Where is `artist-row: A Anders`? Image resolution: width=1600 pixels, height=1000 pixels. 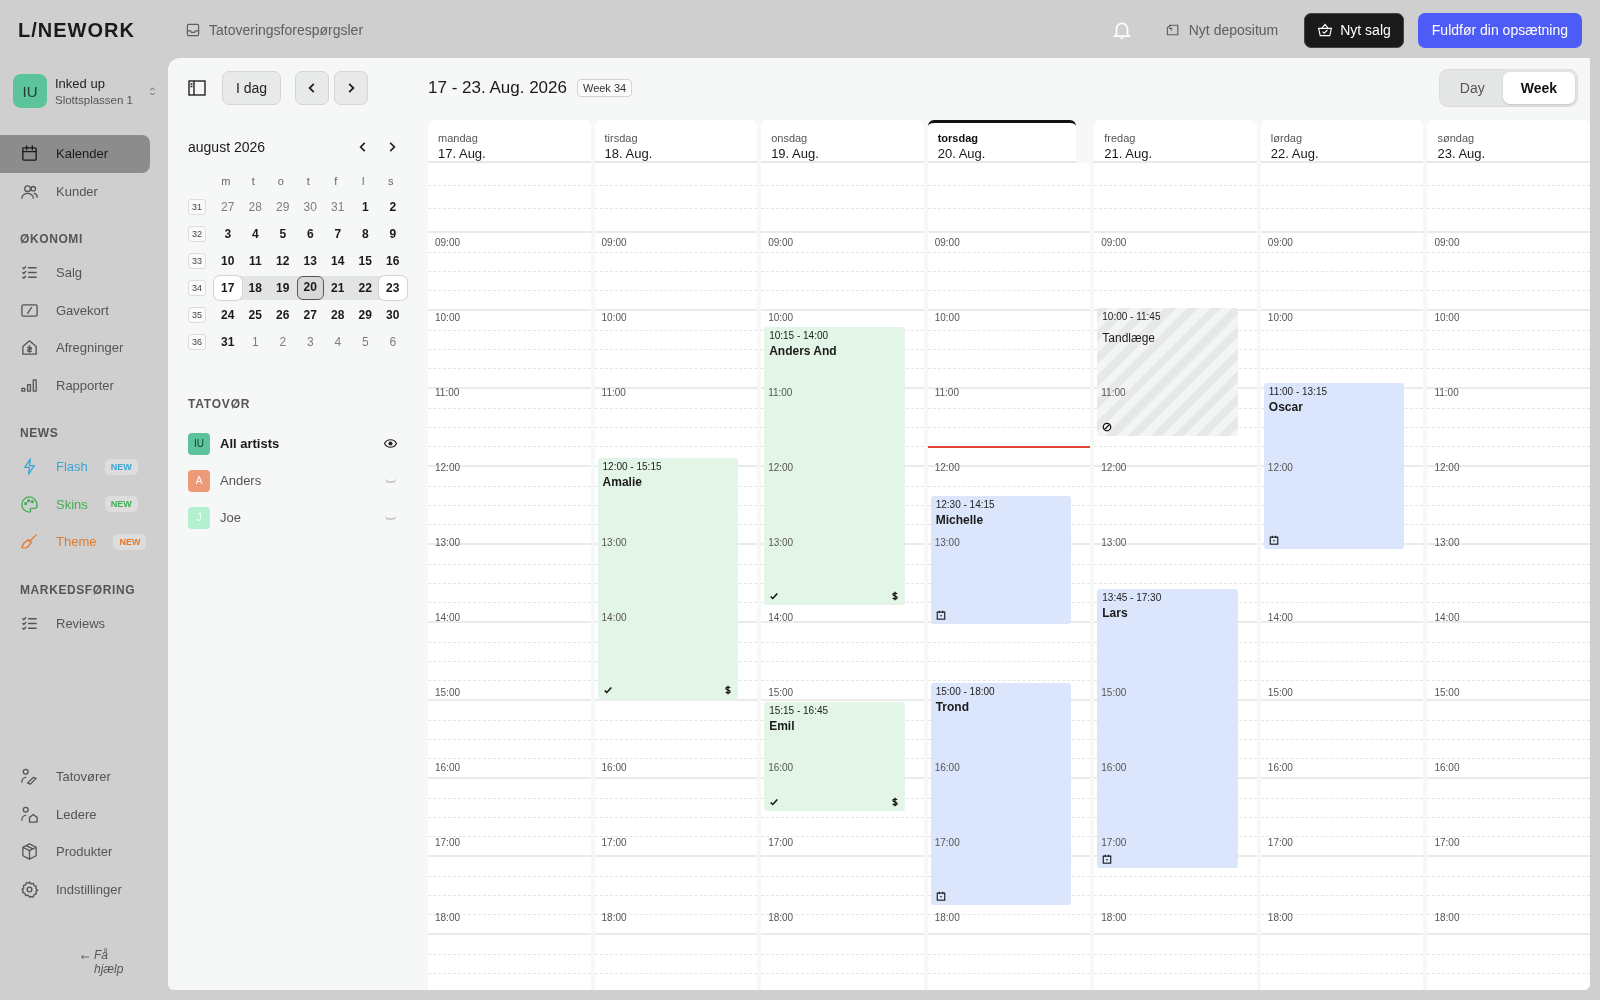
artist-row: A Anders is located at coordinates (292, 480).